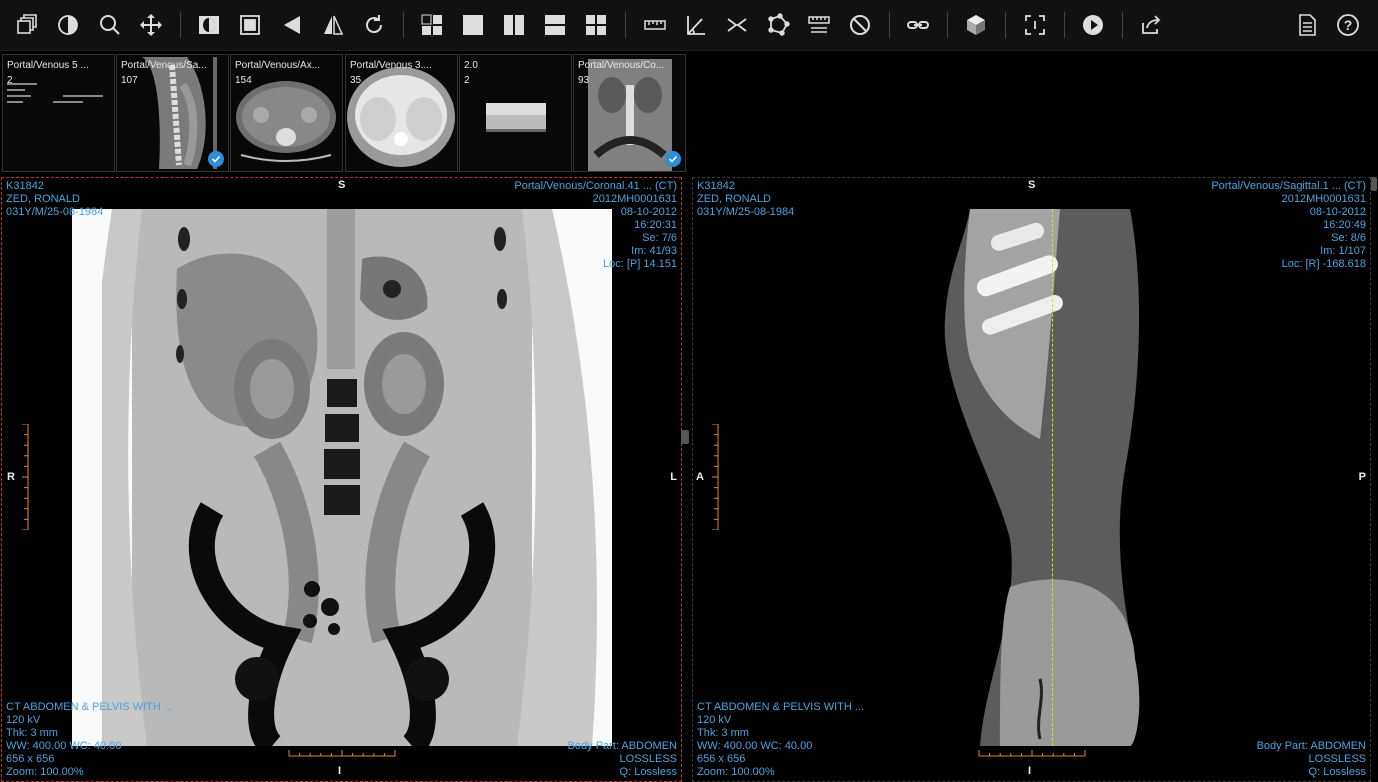 This screenshot has width=1378, height=782. Describe the element at coordinates (1374, 184) in the screenshot. I see `viewport-scrollbar` at that location.